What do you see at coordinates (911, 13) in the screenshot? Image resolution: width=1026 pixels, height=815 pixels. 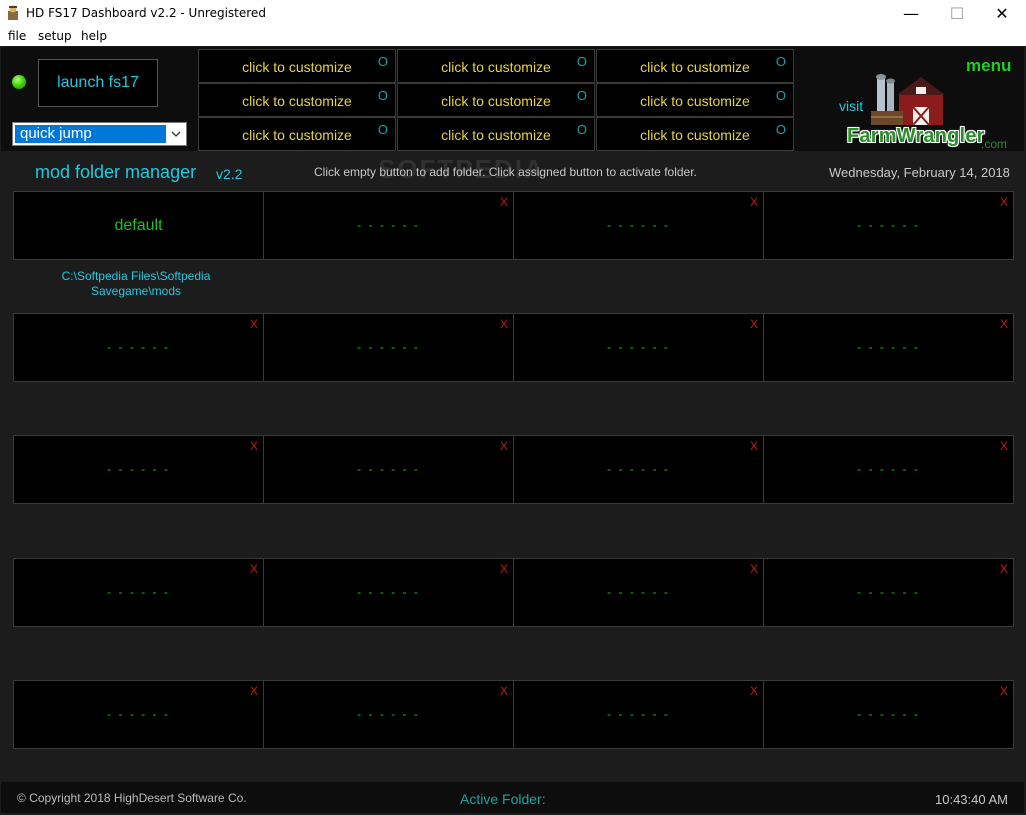 I see `minimize-button: —` at bounding box center [911, 13].